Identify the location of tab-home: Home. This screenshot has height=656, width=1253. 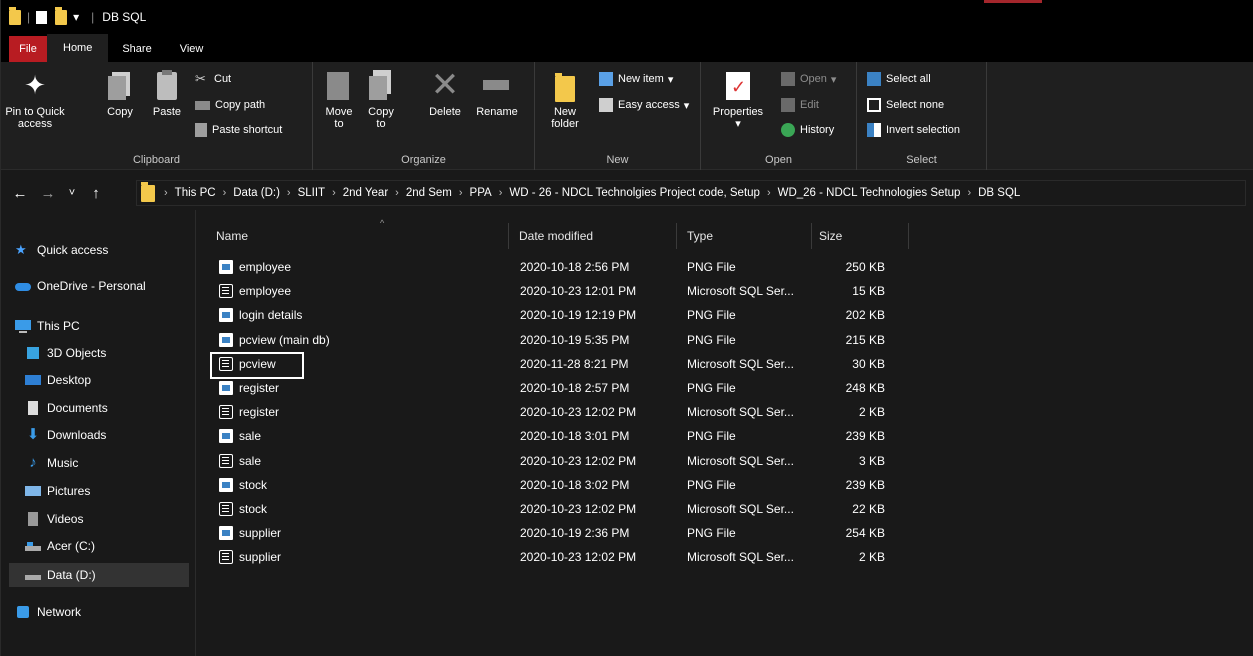
(78, 48).